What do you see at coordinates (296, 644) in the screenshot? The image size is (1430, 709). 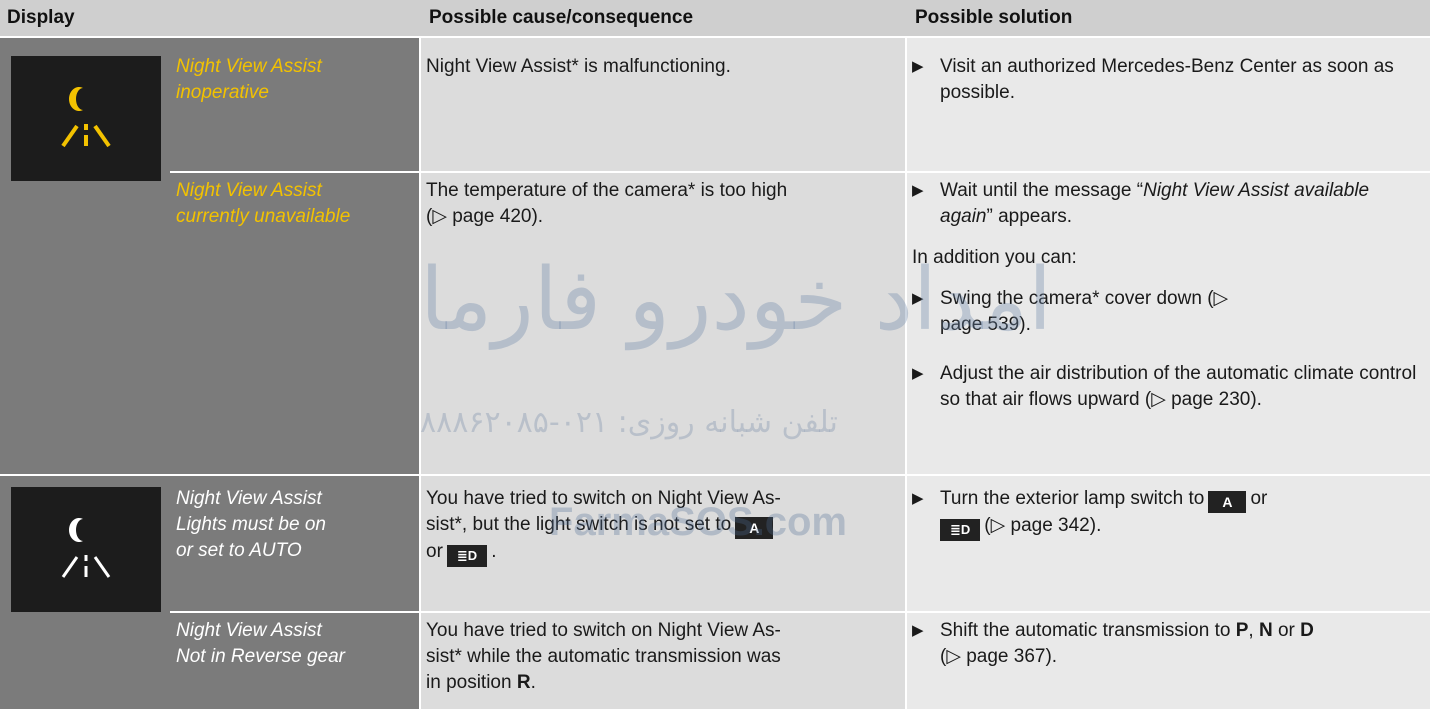 I see `display-message: Night View Assist Not in Reverse gear` at bounding box center [296, 644].